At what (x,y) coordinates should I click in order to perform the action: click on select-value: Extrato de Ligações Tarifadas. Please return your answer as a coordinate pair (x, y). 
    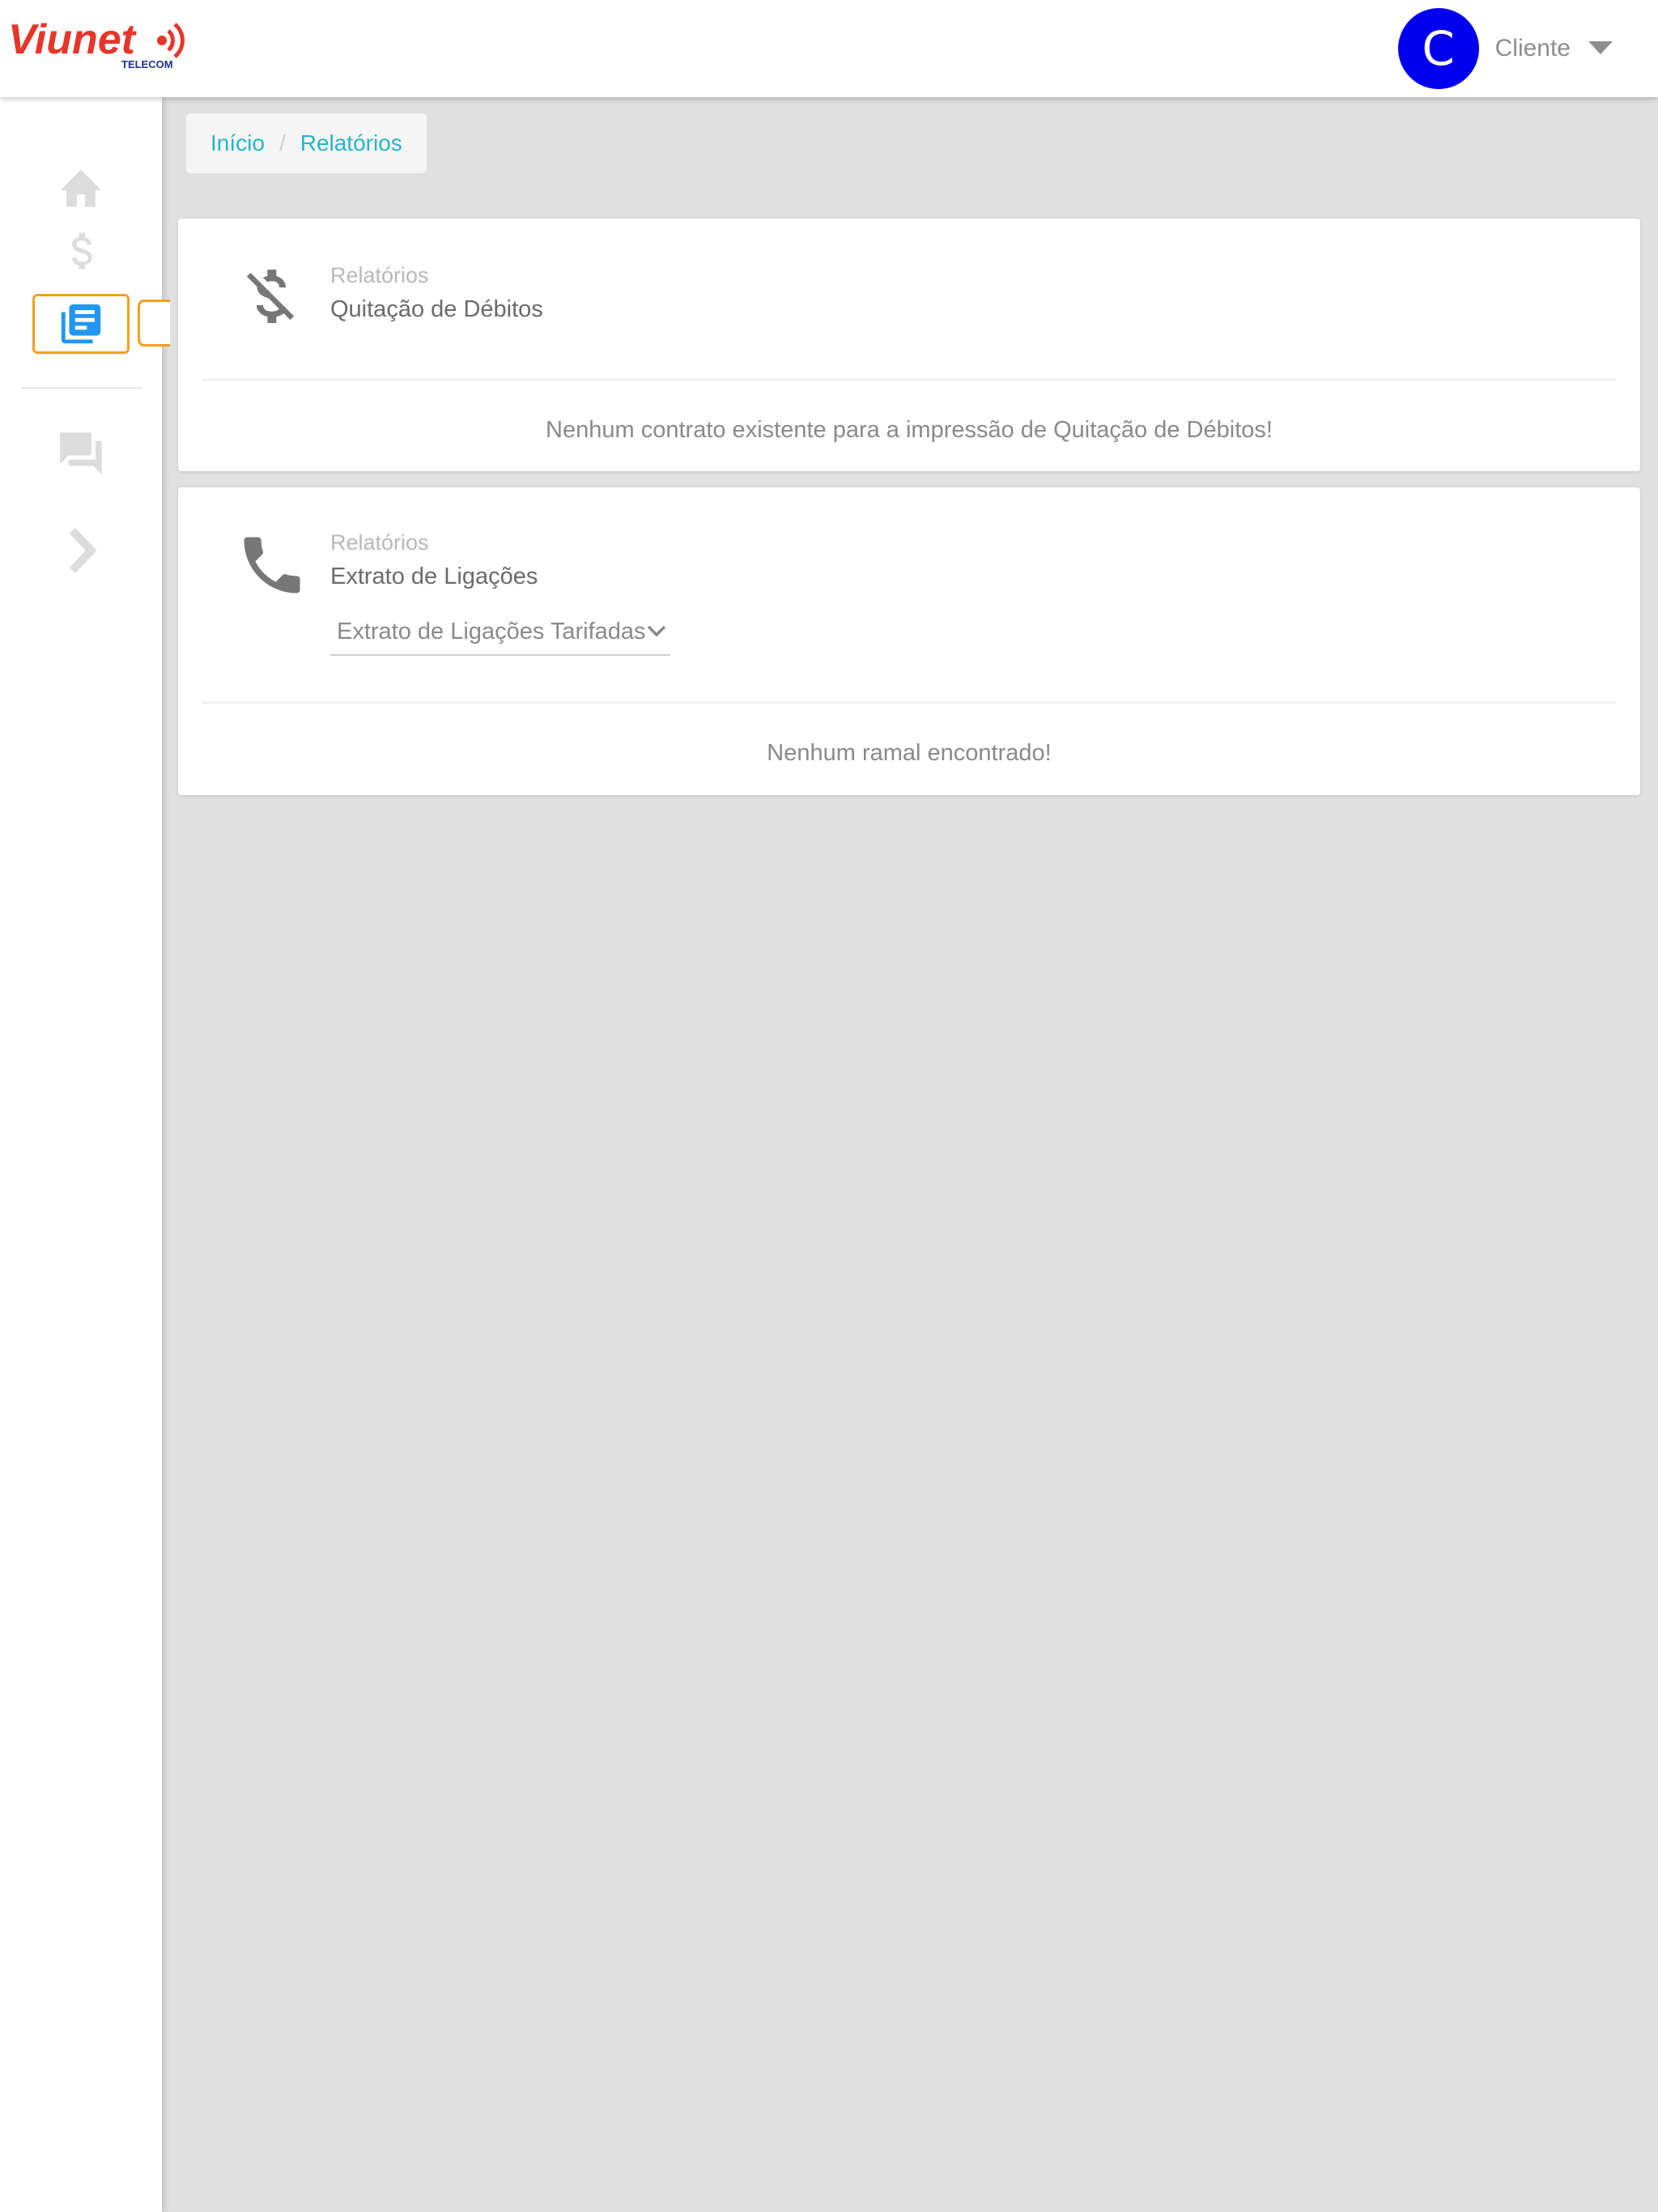
    Looking at the image, I should click on (491, 631).